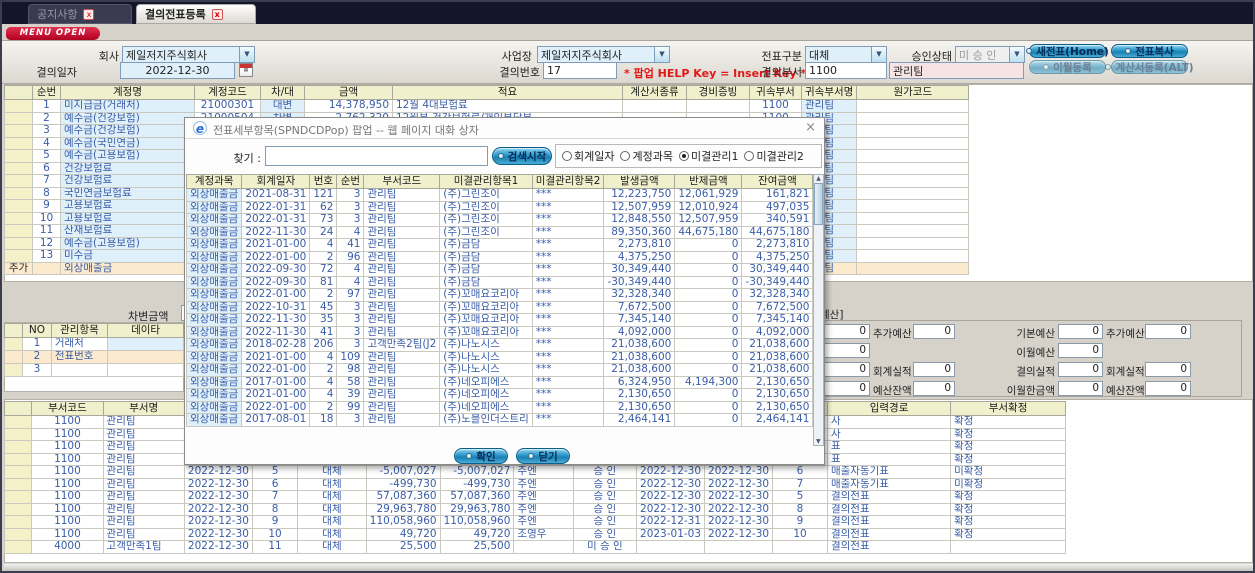  Describe the element at coordinates (1149, 51) in the screenshot. I see `copy-slip-button: 전표복사` at that location.